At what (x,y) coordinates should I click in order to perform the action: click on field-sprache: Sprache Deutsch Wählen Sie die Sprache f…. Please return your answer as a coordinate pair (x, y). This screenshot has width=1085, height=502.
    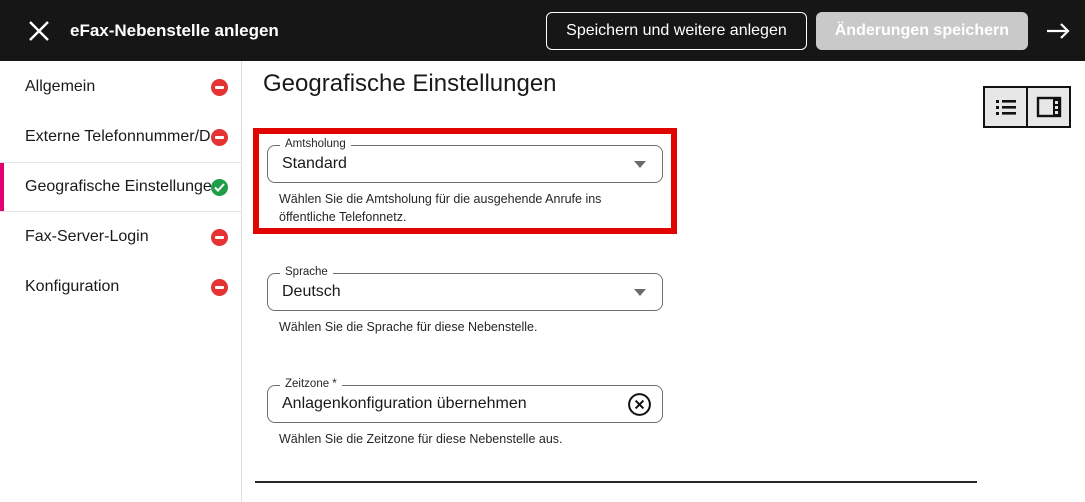
    Looking at the image, I should click on (465, 301).